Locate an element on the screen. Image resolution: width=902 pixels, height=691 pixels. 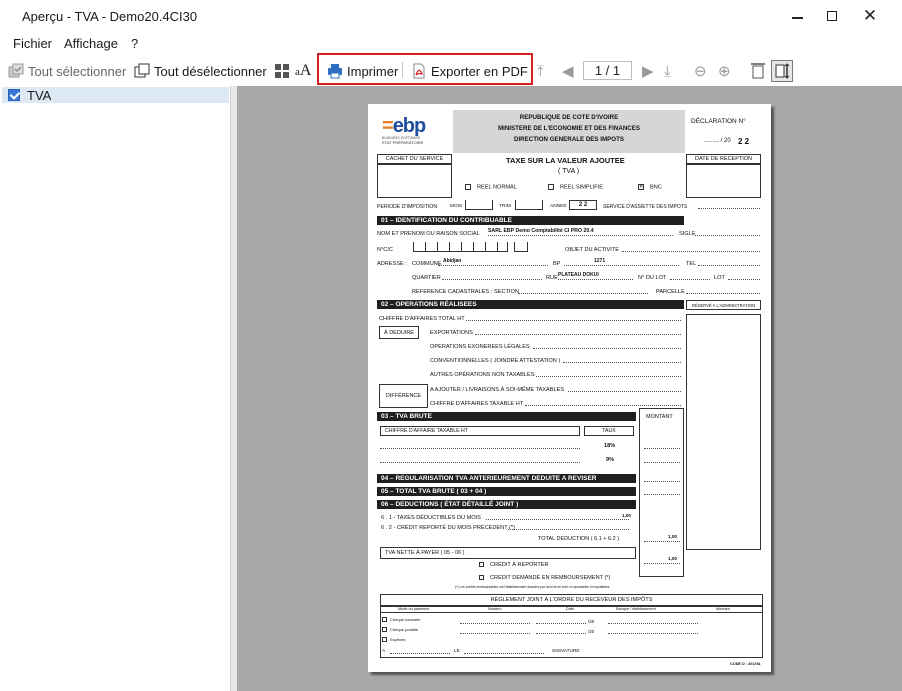
tva-nette-line is located at coordinates (662, 563).